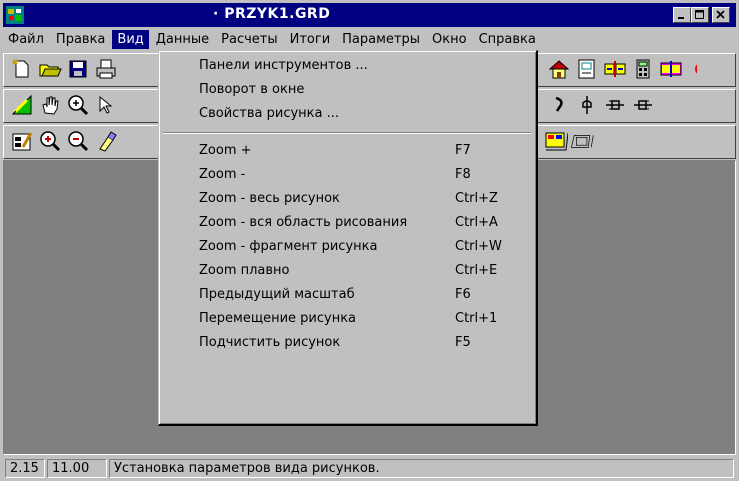 The image size is (739, 481). I want to click on menu-item-zoom-smooth: Zoom плавно, so click(244, 271).